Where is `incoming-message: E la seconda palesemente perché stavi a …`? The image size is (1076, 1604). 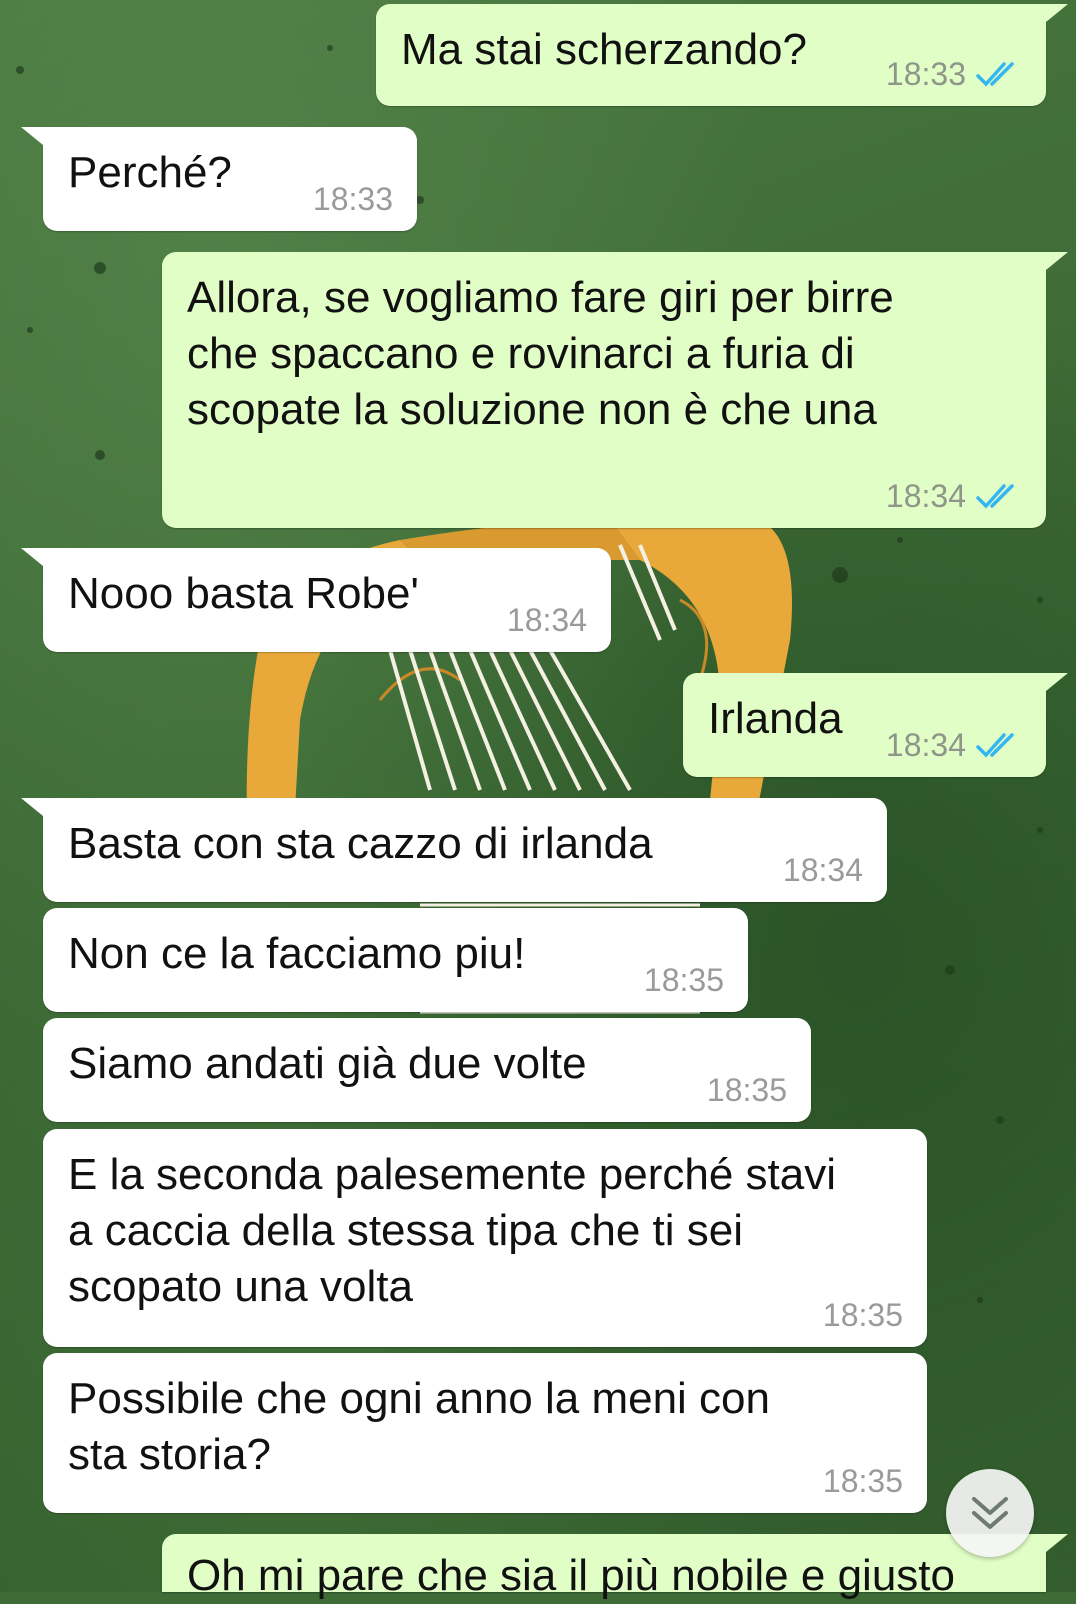
incoming-message: E la seconda palesemente perché stavi a … is located at coordinates (485, 1238).